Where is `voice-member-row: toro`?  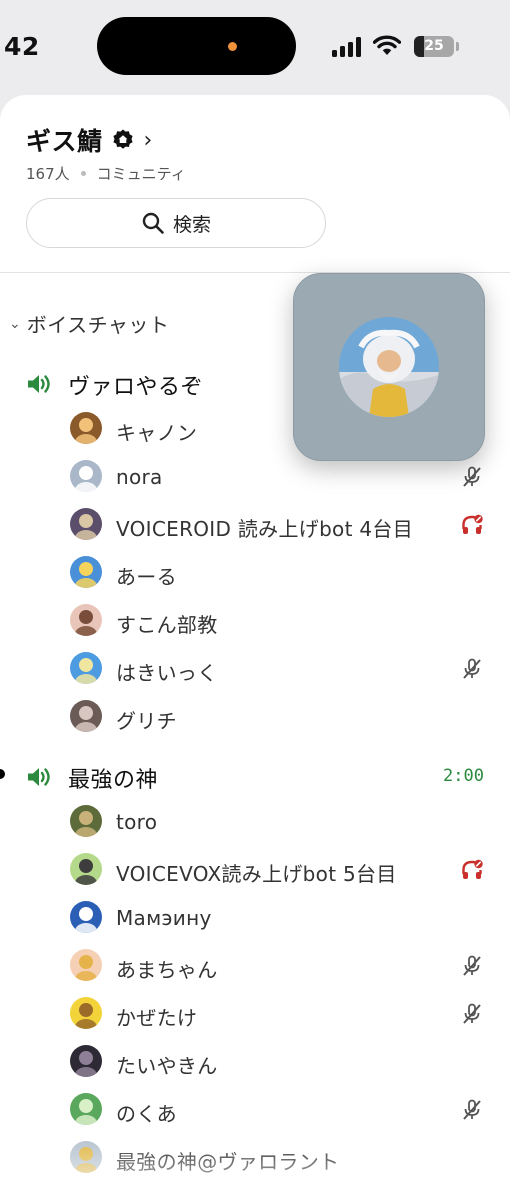 voice-member-row: toro is located at coordinates (255, 822).